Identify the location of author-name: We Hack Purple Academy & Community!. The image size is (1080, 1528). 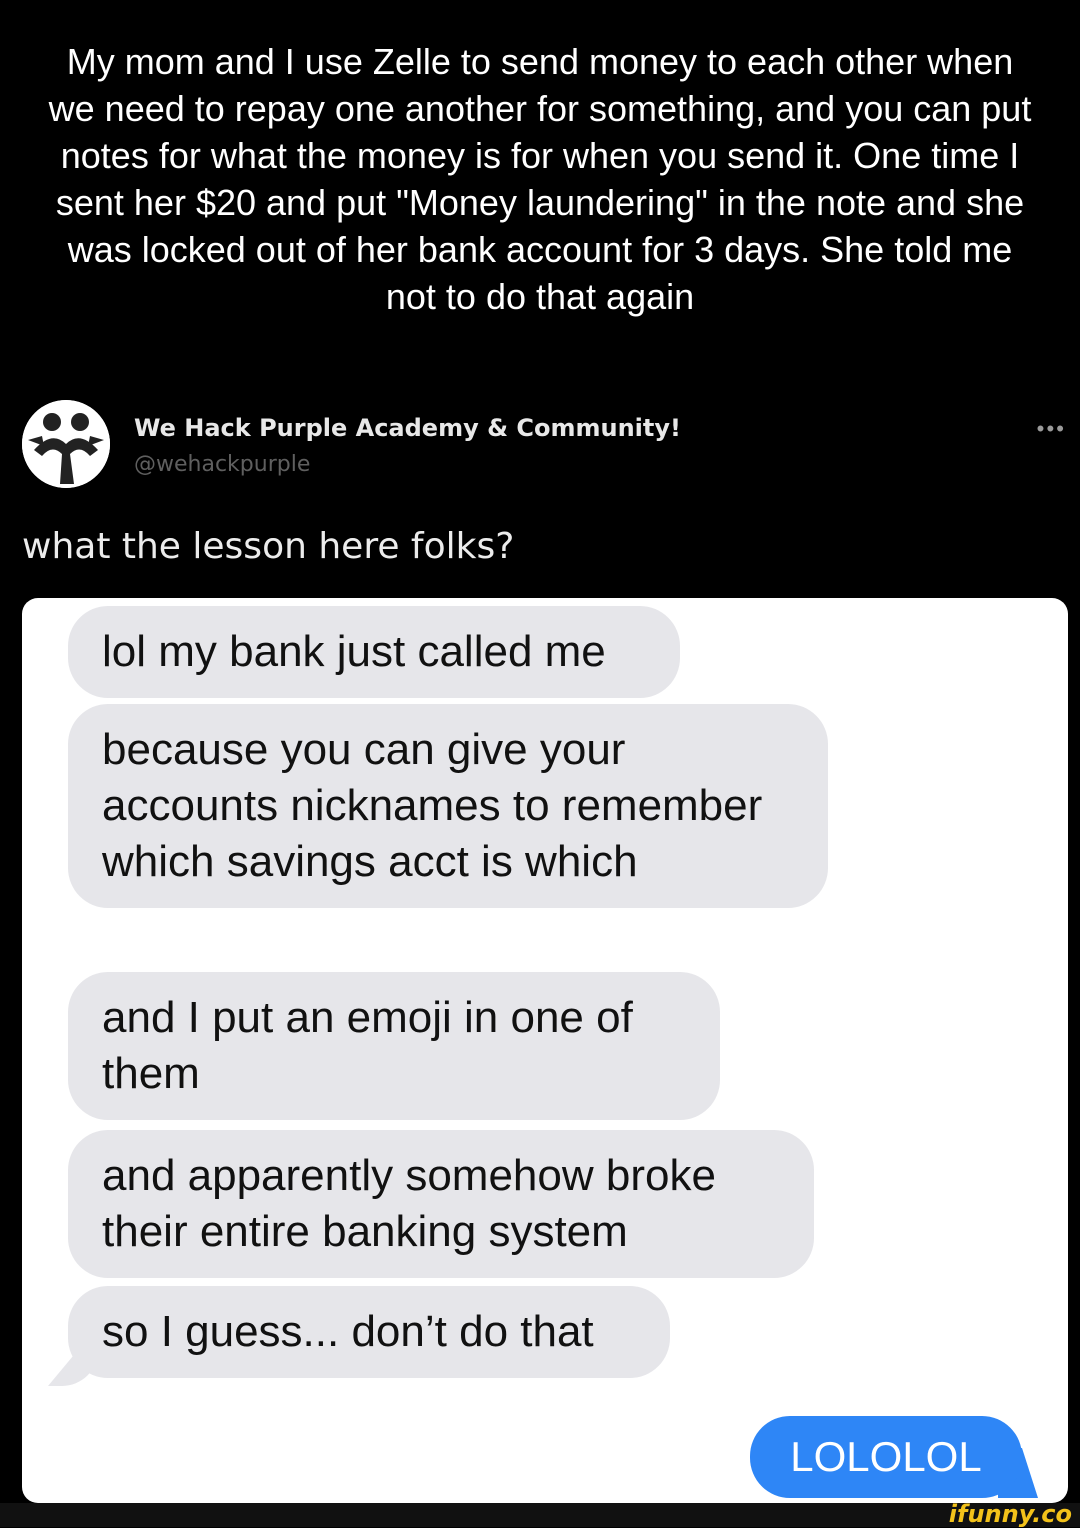
(407, 428).